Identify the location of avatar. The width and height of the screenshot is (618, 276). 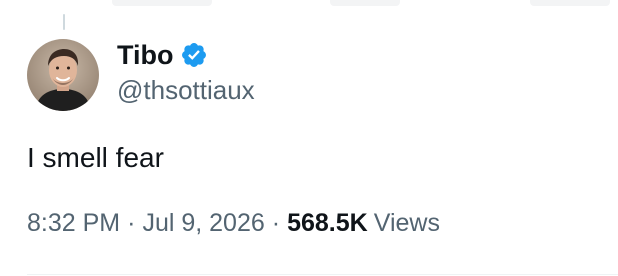
(63, 75).